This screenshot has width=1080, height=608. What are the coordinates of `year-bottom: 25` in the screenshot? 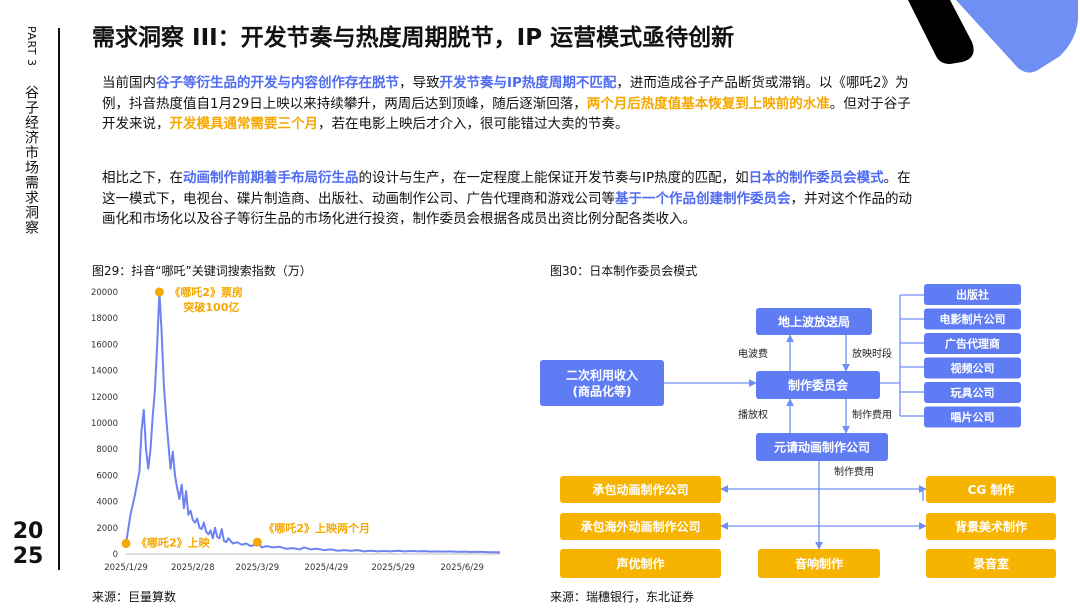 It's located at (28, 556).